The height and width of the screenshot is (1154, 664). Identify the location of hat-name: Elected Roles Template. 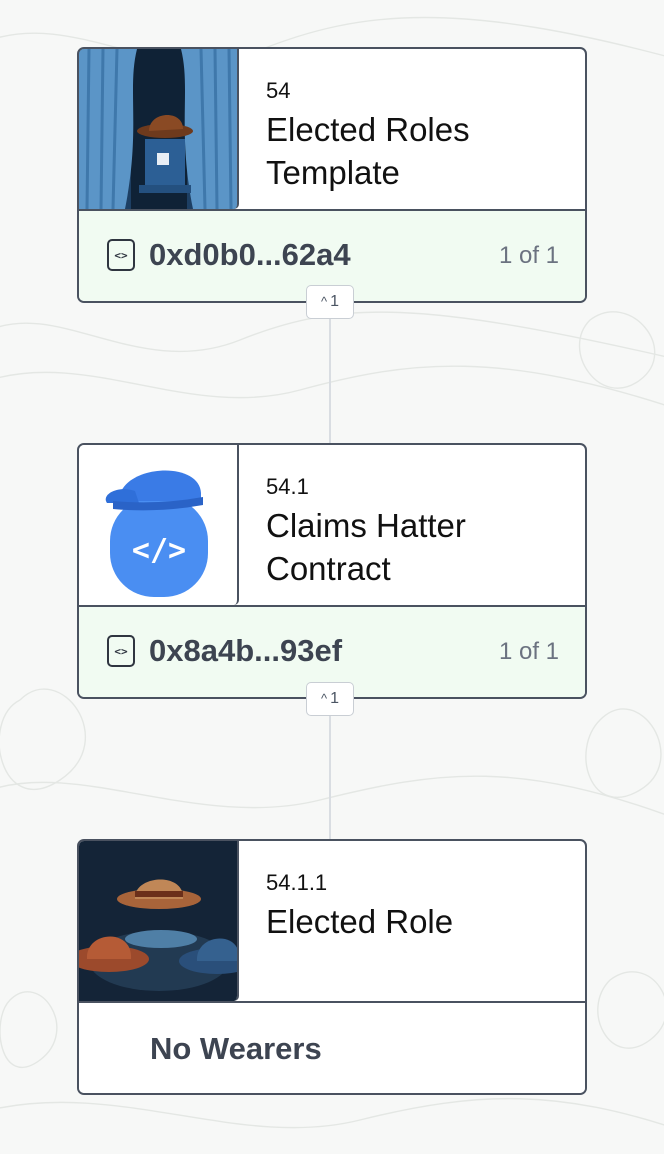
(416, 151).